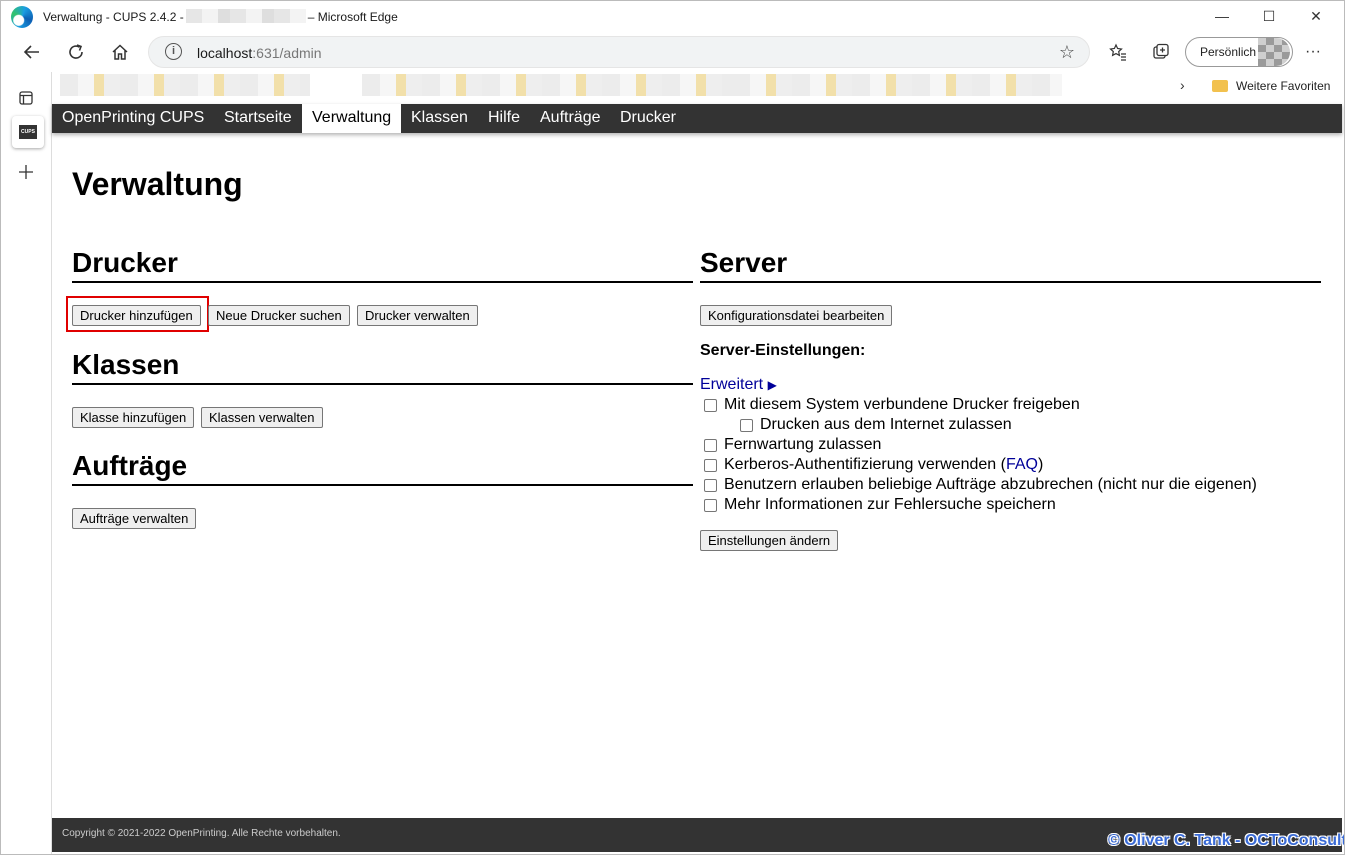 This screenshot has height=855, width=1345. What do you see at coordinates (1220, 86) in the screenshot?
I see `folder-icon` at bounding box center [1220, 86].